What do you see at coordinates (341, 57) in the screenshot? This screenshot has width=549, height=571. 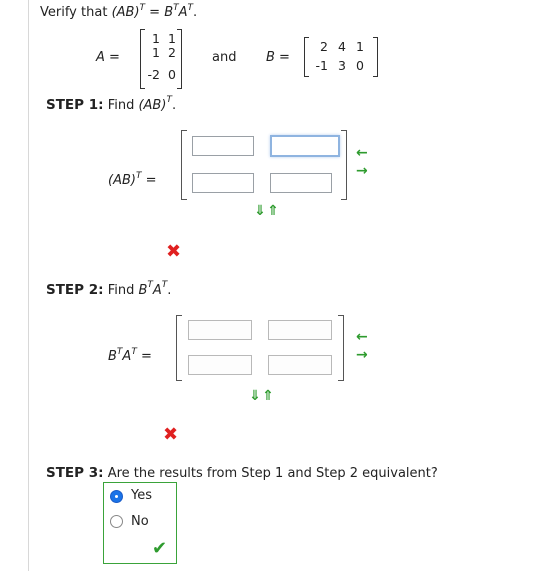 I see `matrix-b: 2 4 1 -1 3 0` at bounding box center [341, 57].